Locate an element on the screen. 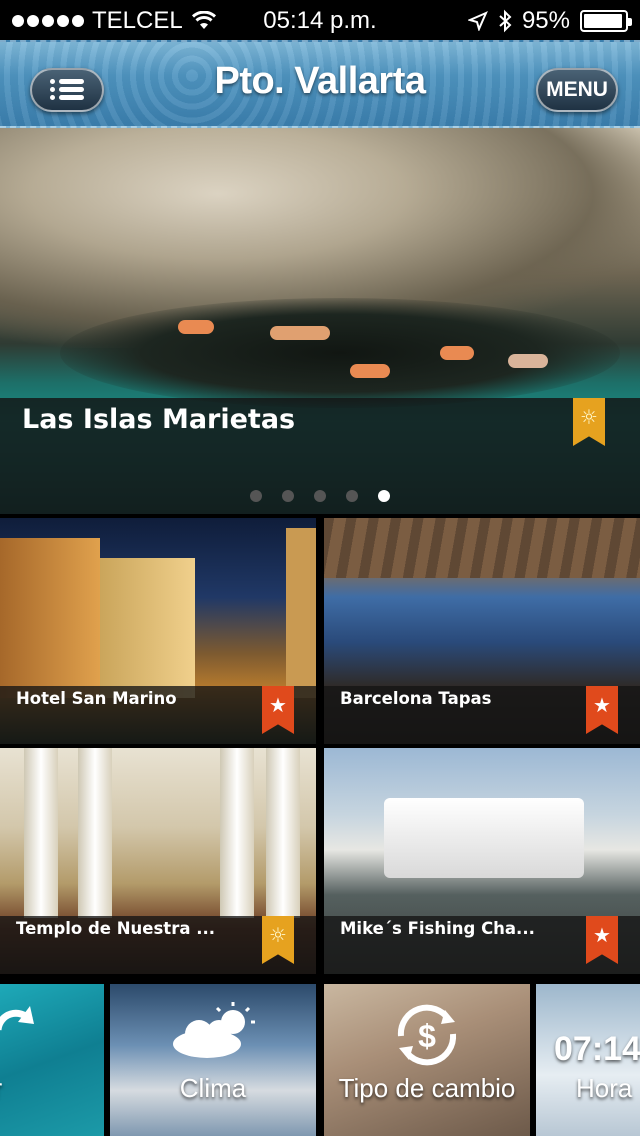 The image size is (640, 1136). battery-icon is located at coordinates (606, 21).